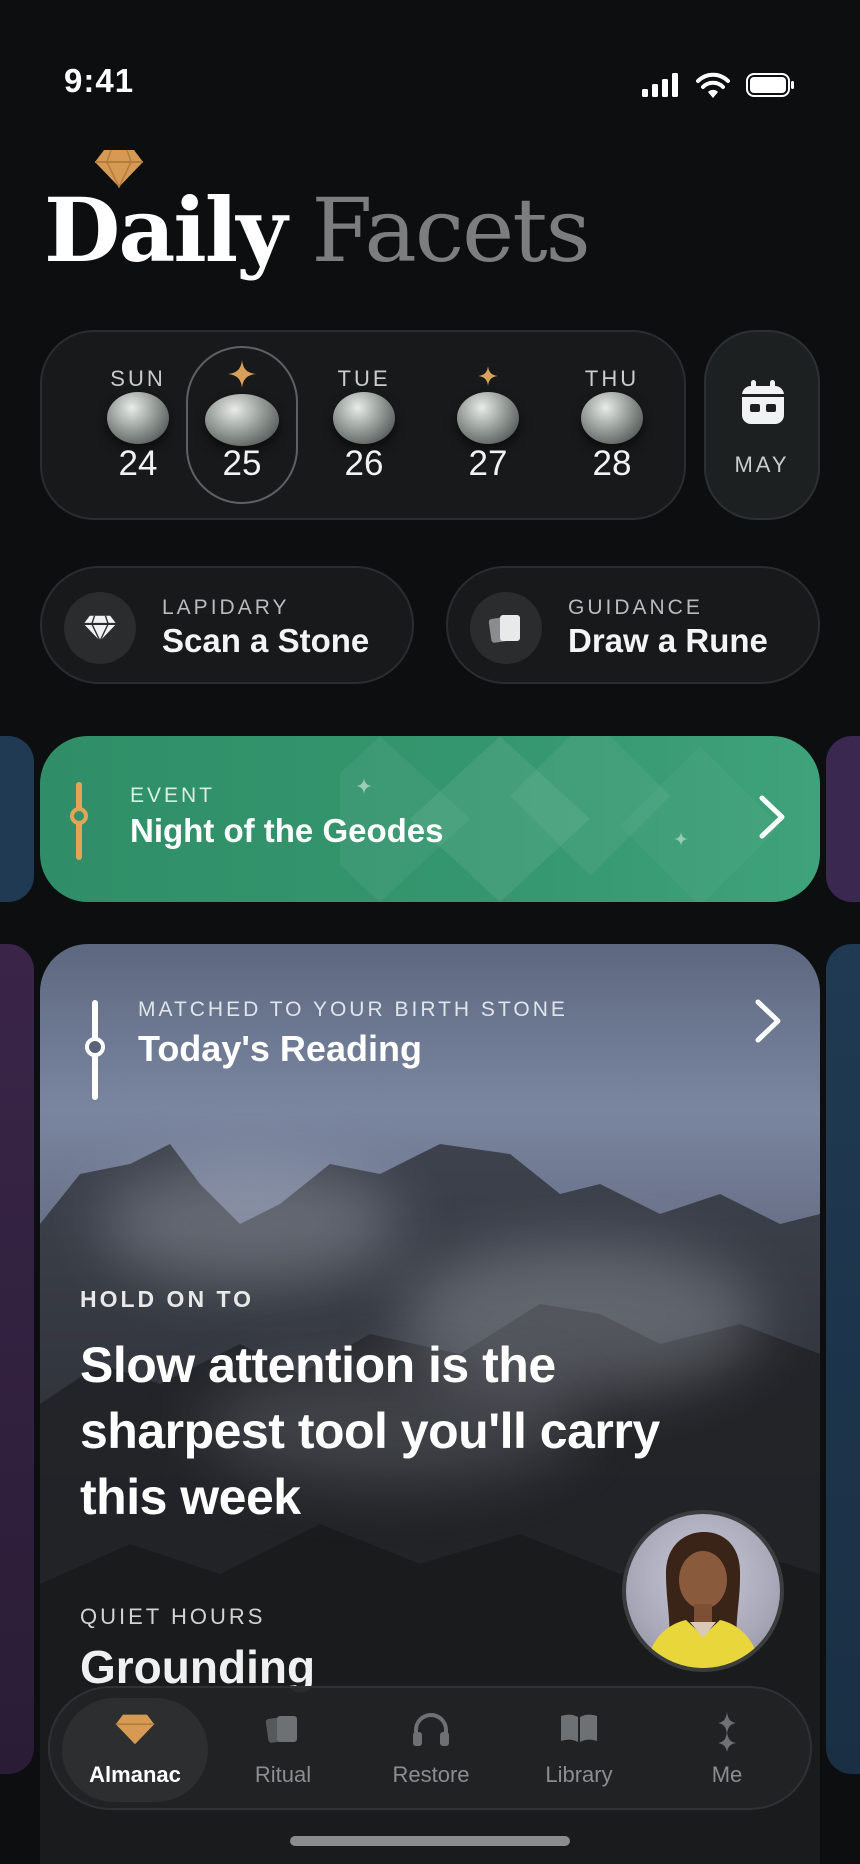 The image size is (860, 1864). Describe the element at coordinates (579, 1774) in the screenshot. I see `tab-label: Library` at that location.